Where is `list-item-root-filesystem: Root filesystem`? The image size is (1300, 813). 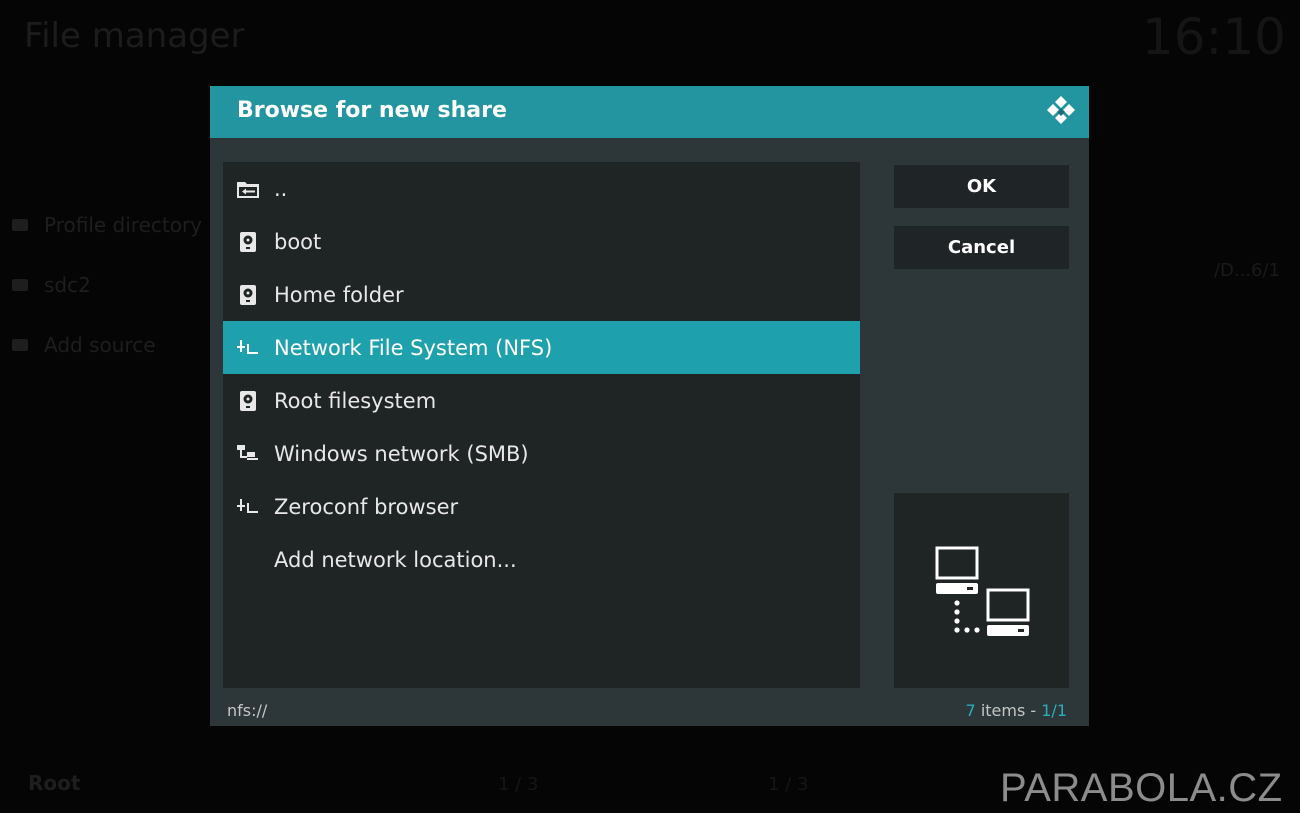 list-item-root-filesystem: Root filesystem is located at coordinates (541, 400).